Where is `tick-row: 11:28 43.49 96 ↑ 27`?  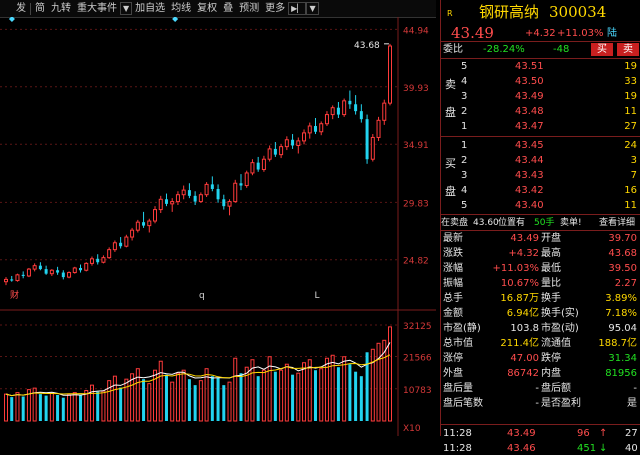
tick-row: 11:28 43.49 96 ↑ 27 is located at coordinates (540, 433).